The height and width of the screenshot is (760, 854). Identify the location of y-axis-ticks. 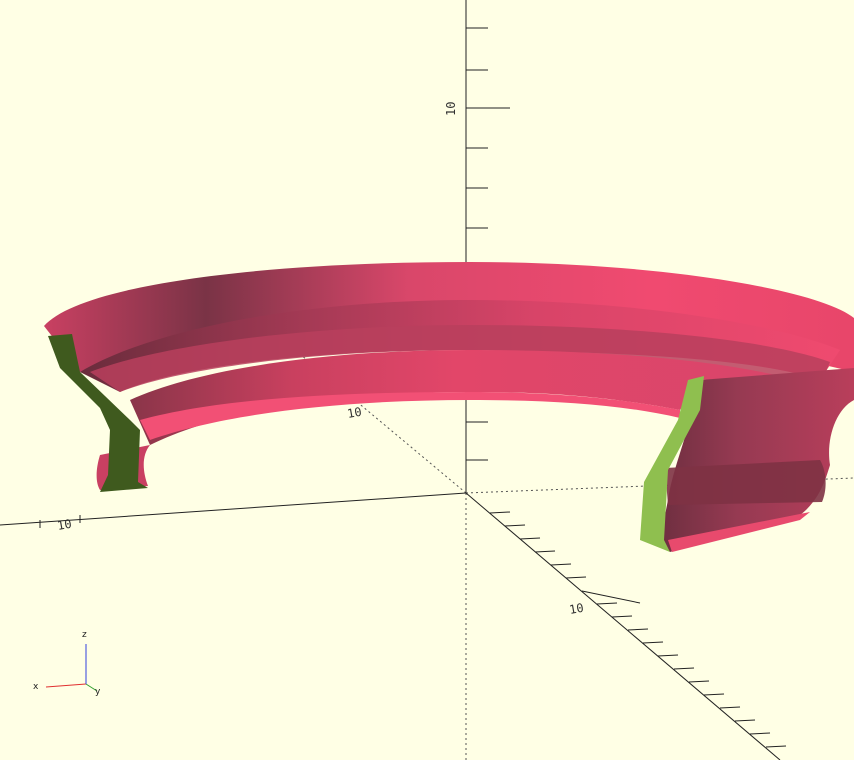
(638, 629).